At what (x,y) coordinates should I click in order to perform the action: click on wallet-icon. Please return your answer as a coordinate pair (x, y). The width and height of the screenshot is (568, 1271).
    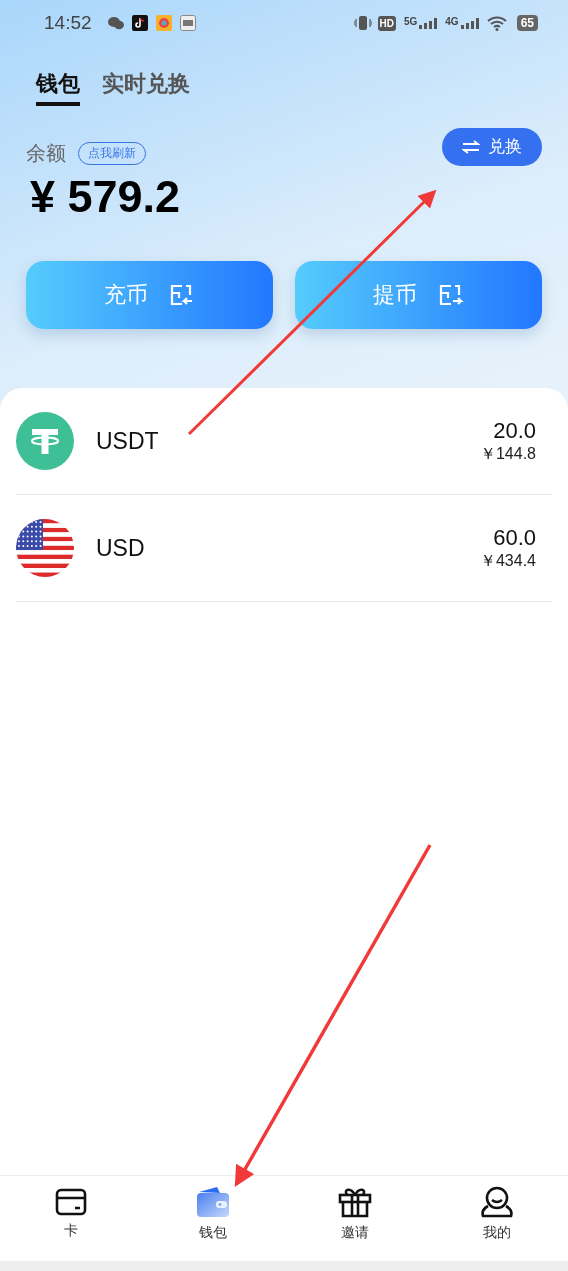
    Looking at the image, I should click on (213, 1201).